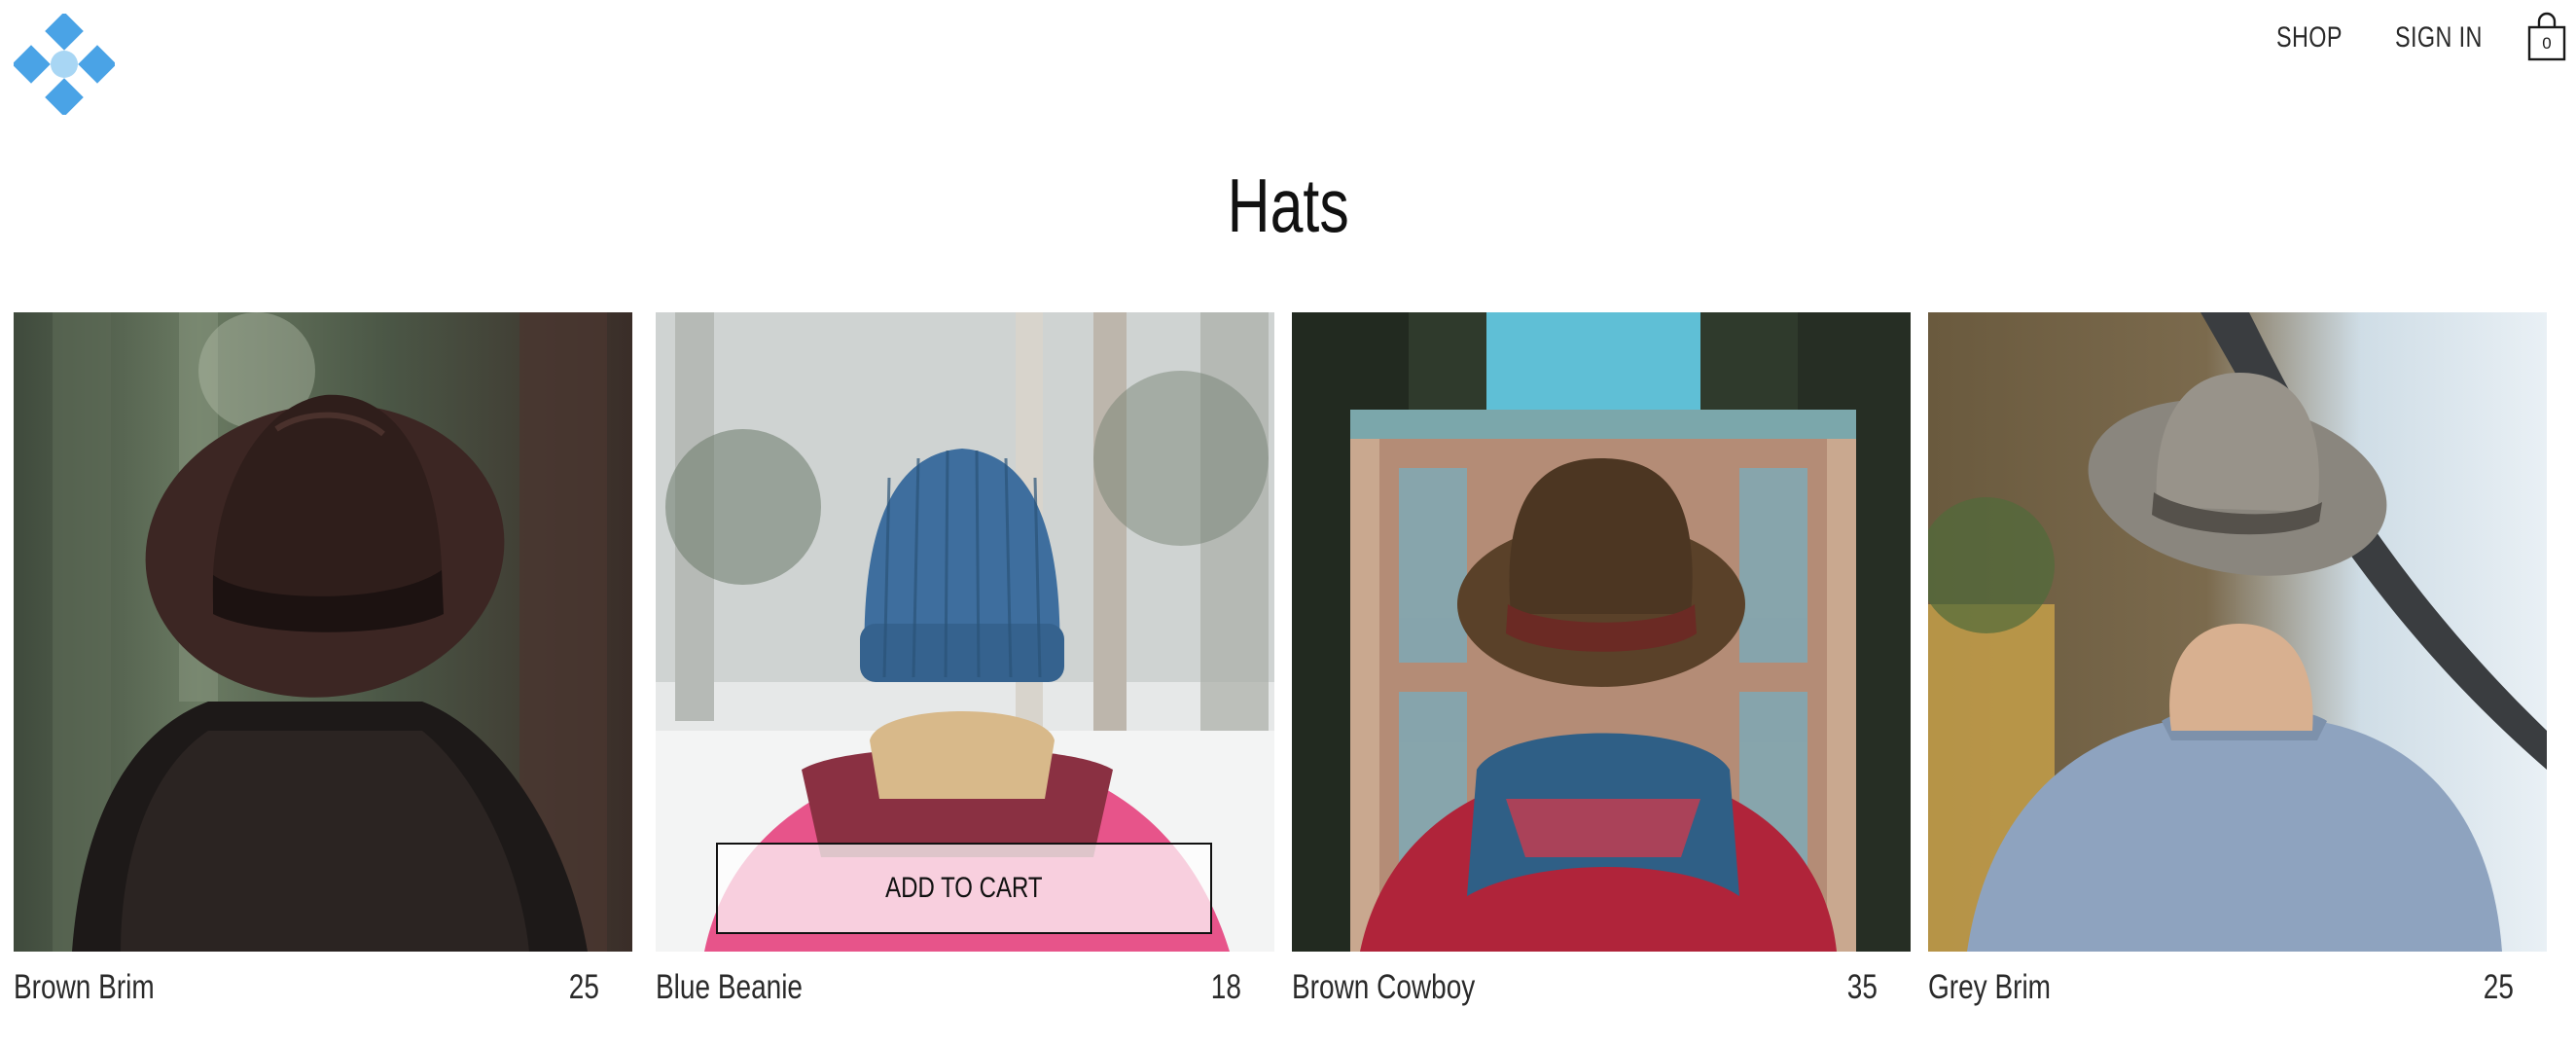  I want to click on product-footer: Grey Brim 25, so click(2237, 987).